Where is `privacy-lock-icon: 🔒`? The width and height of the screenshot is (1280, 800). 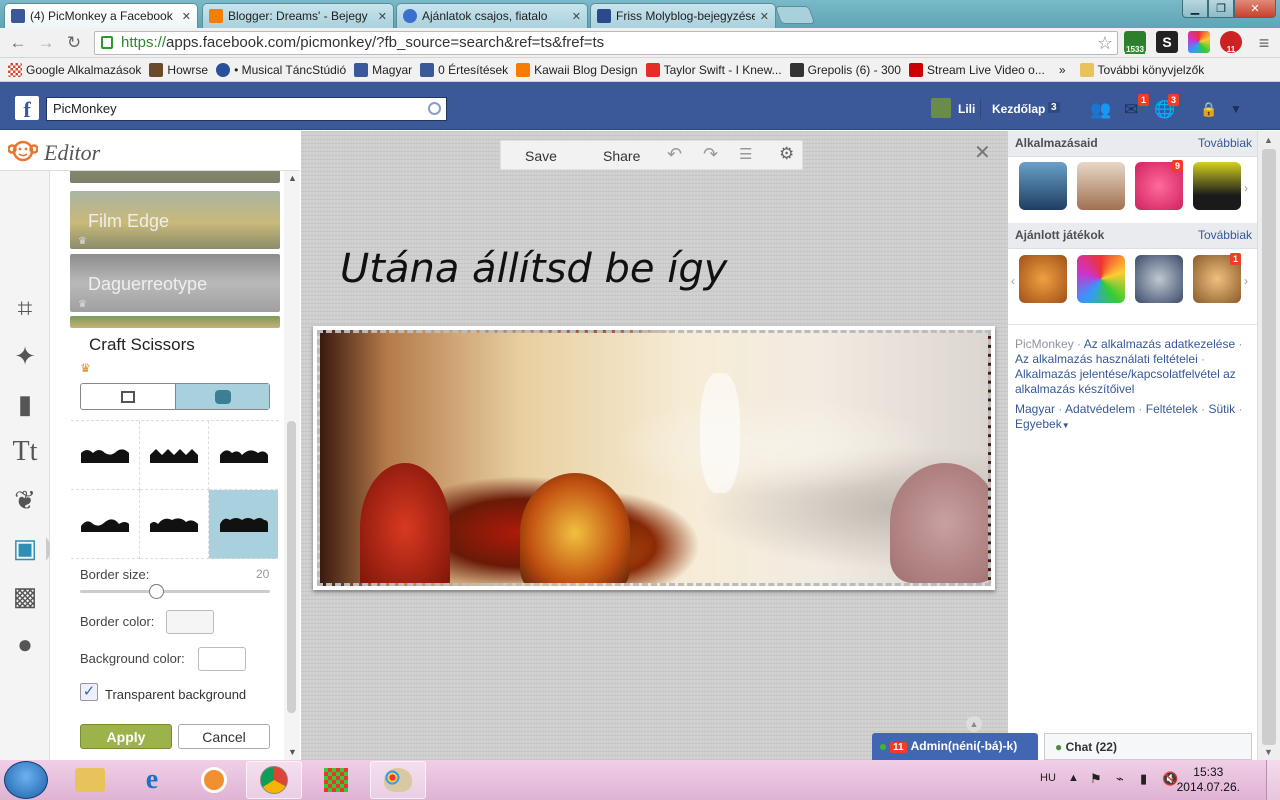
privacy-lock-icon: 🔒 is located at coordinates (1208, 109).